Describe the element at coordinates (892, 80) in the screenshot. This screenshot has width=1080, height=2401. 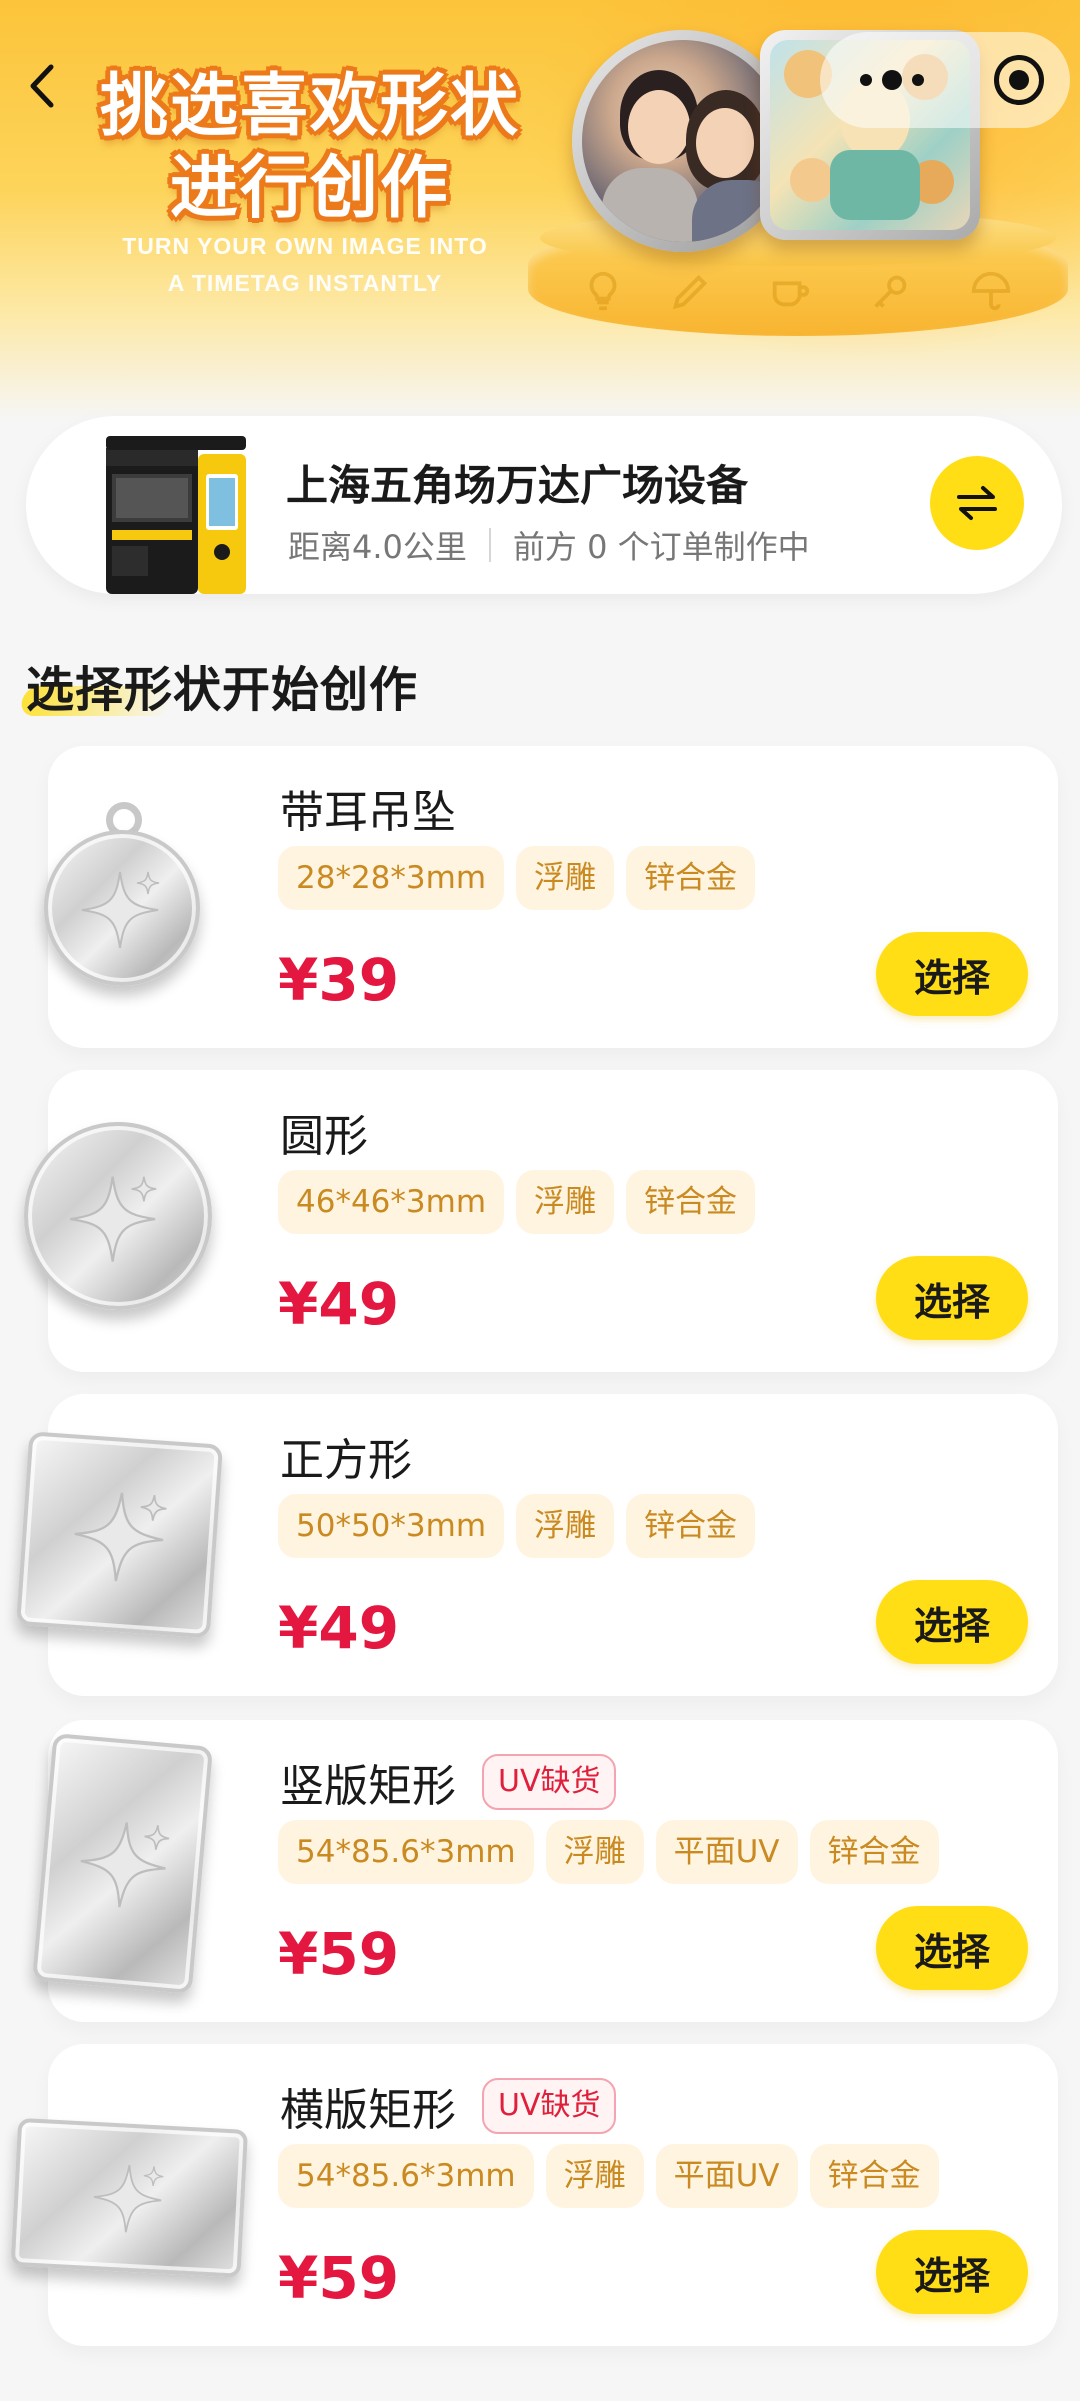
I see `more-dots-icon` at that location.